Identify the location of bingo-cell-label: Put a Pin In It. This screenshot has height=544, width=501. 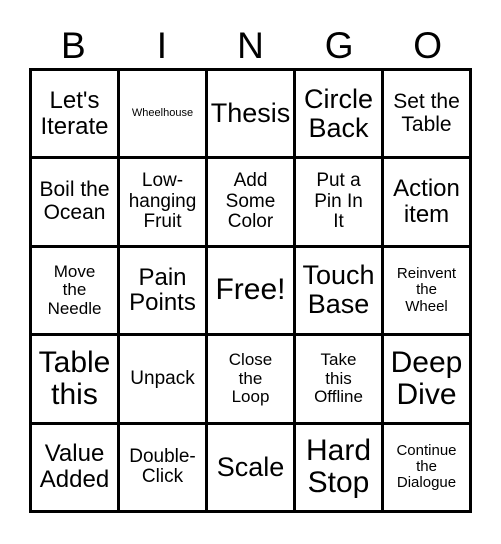
(338, 201).